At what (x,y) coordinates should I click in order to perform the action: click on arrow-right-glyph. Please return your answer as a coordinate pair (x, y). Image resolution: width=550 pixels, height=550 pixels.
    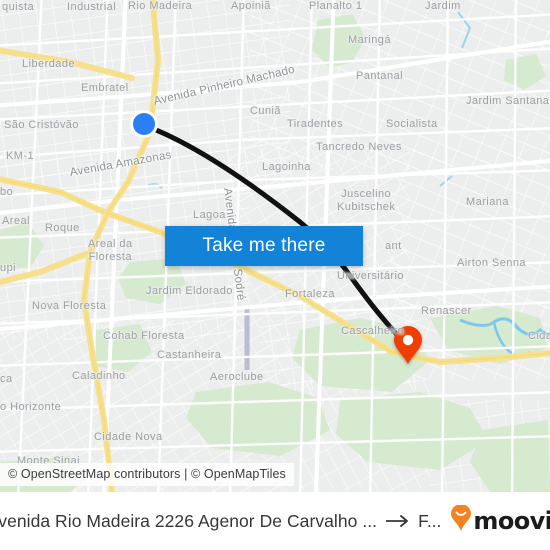
    Looking at the image, I should click on (397, 520).